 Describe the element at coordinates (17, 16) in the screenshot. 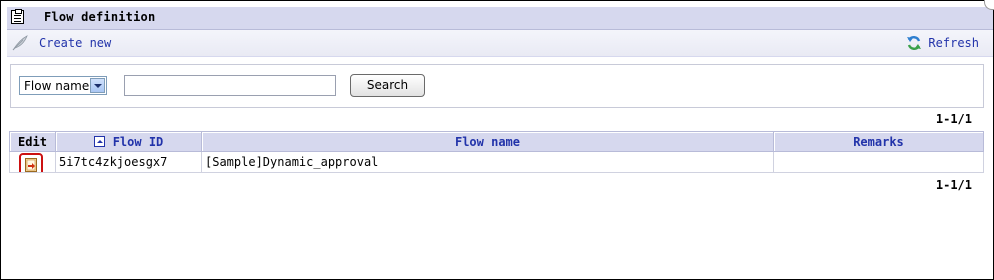

I see `clipboard-icon` at that location.